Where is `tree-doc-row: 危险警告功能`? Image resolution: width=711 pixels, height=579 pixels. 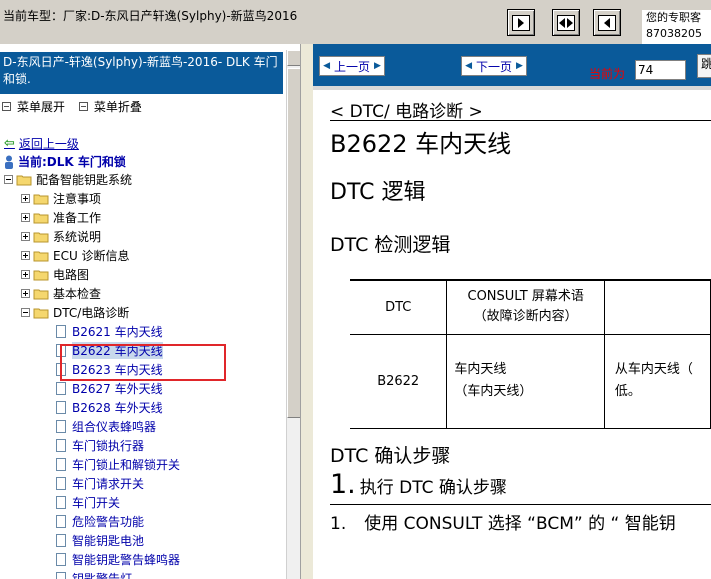
tree-doc-row: 危险警告功能 is located at coordinates (100, 521).